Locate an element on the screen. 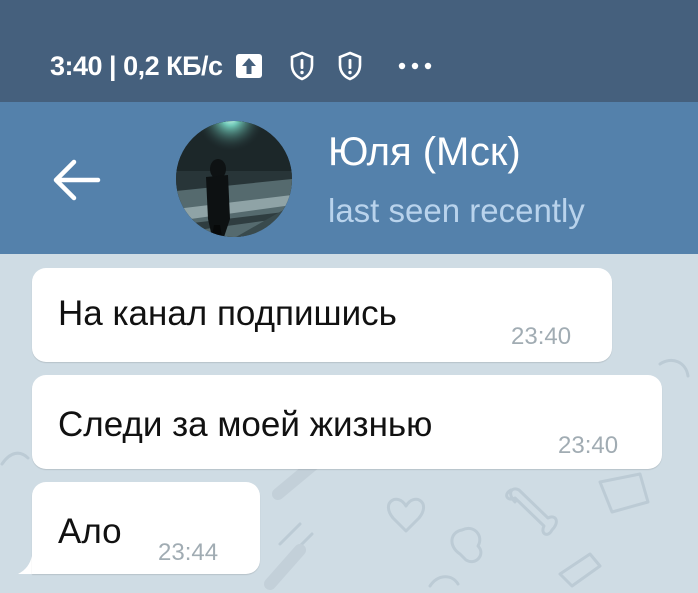 The image size is (698, 593). contact-status: last seen recently is located at coordinates (456, 210).